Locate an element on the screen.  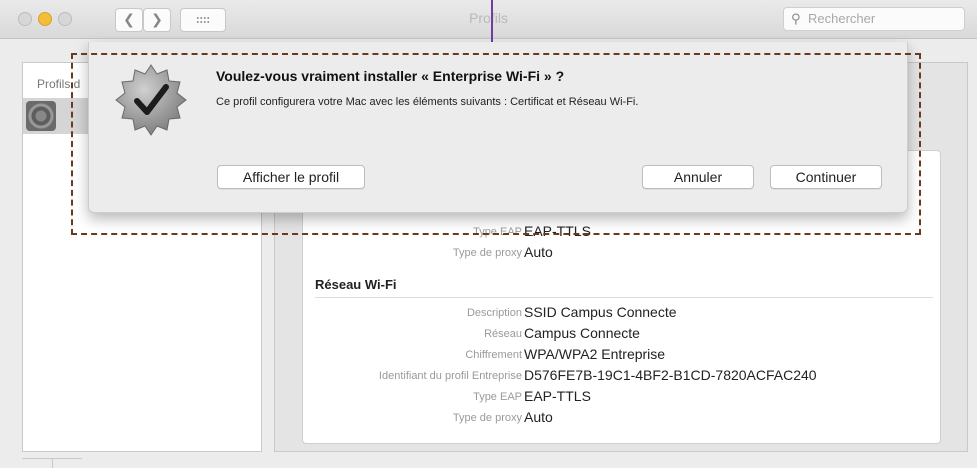
detail-row: Type EAP EAP-TTLS is located at coordinates (621, 398).